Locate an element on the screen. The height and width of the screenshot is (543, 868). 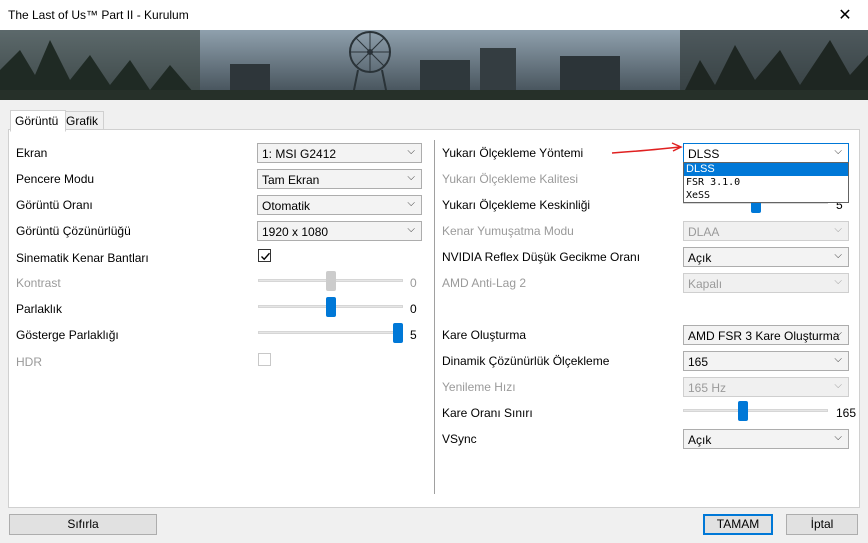
reflex-select: Açık ⌵ is located at coordinates (766, 257).